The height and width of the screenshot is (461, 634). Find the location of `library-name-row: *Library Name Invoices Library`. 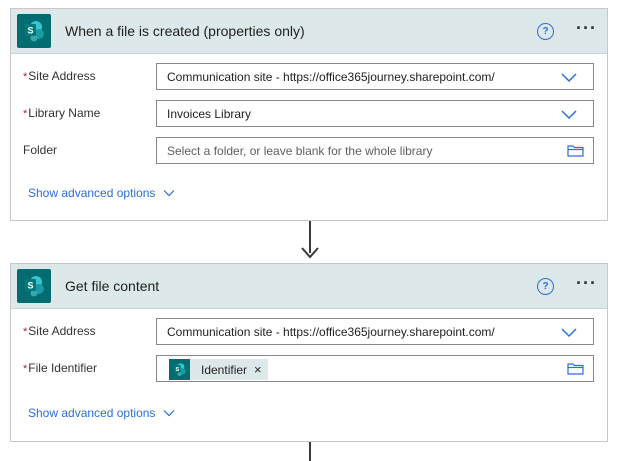

library-name-row: *Library Name Invoices Library is located at coordinates (309, 114).